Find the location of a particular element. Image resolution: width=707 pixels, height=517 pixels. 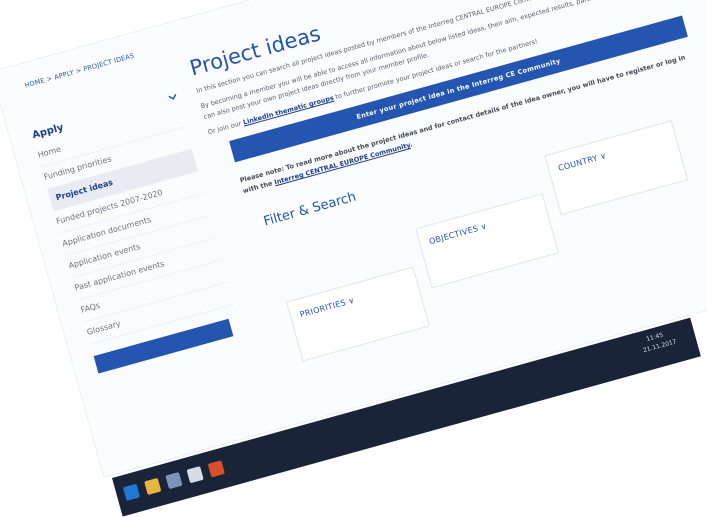

chevron-down-icon is located at coordinates (172, 96).